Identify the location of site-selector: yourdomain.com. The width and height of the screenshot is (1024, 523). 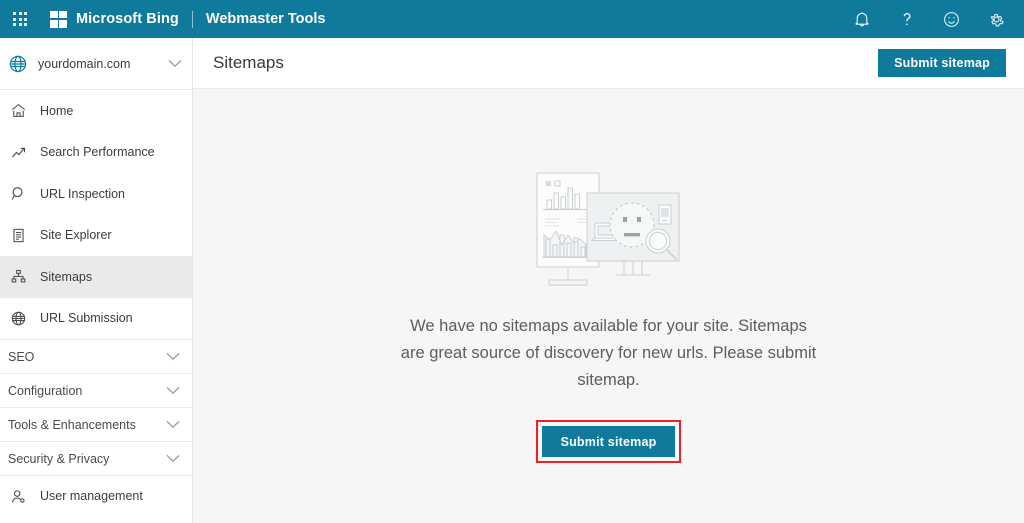
(96, 64).